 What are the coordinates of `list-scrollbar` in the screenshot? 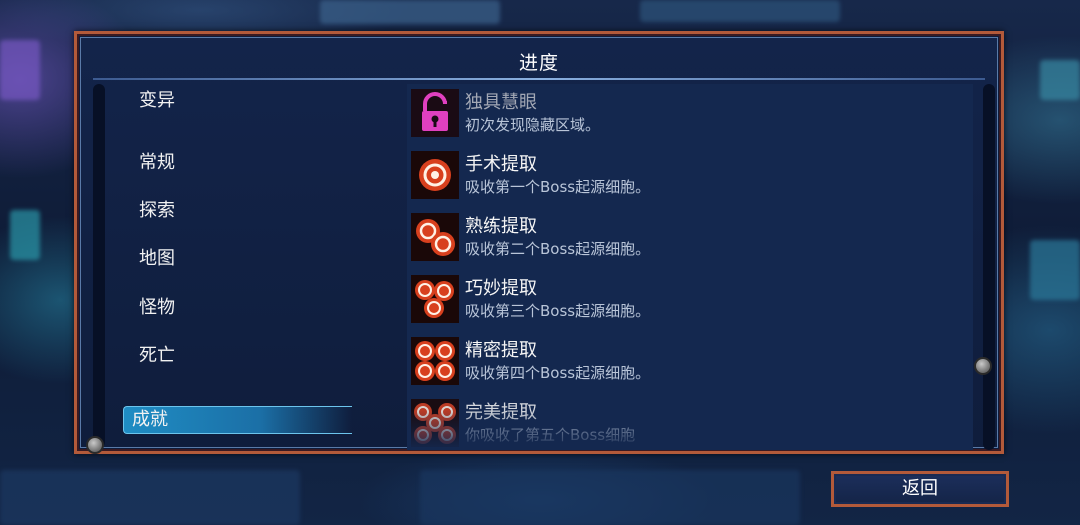 It's located at (989, 267).